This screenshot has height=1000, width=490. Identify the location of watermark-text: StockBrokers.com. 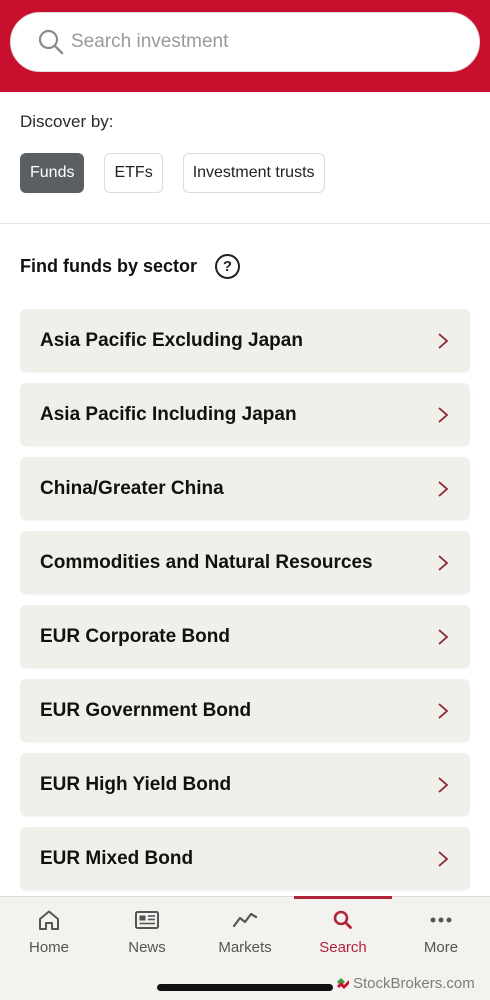
(414, 983).